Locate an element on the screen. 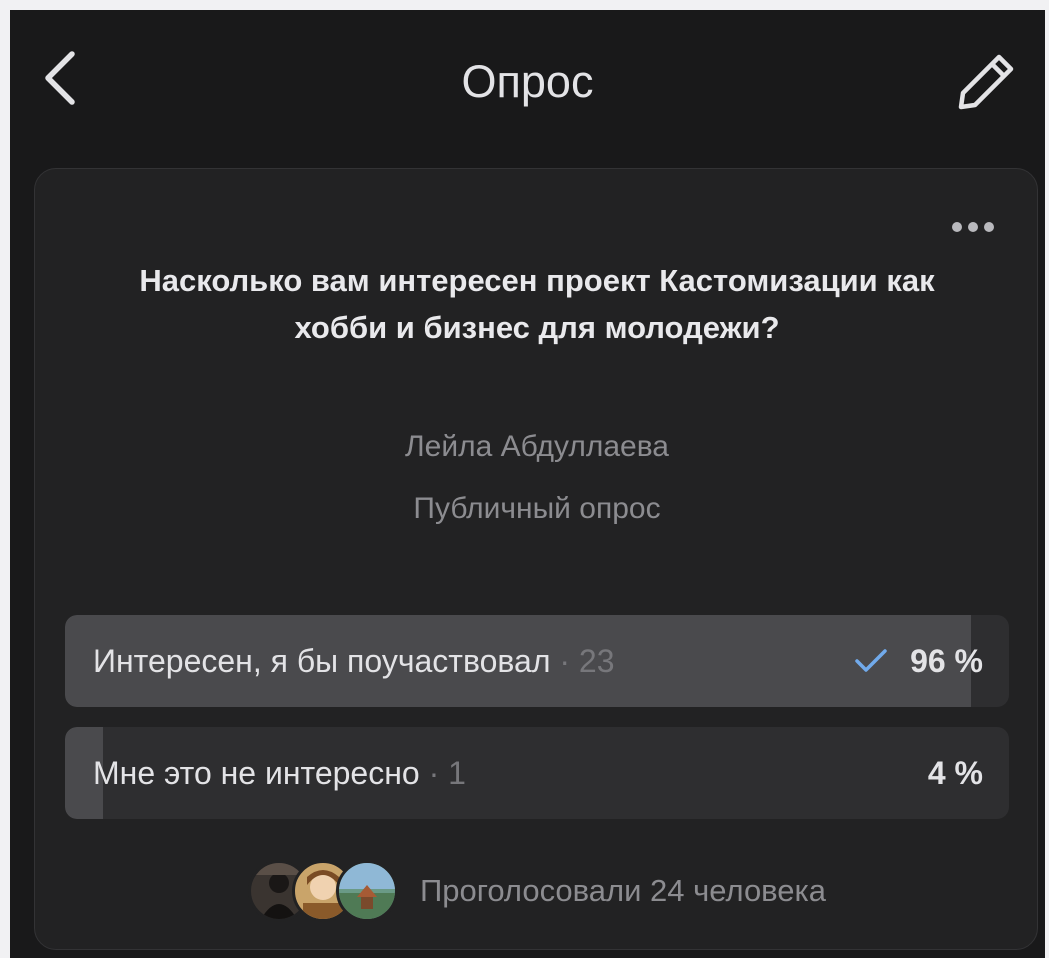  option-result: 4 % is located at coordinates (955, 773).